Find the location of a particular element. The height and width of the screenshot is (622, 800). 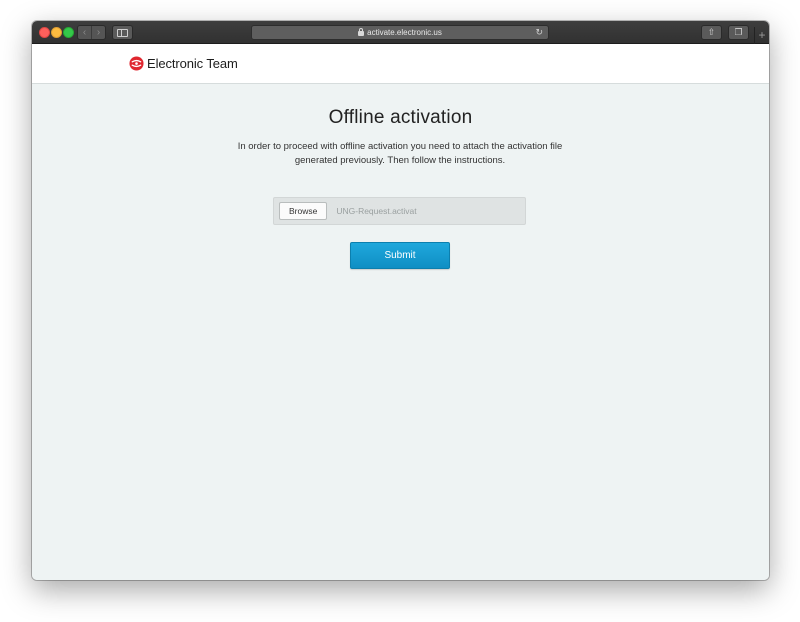

browser-toolbar: ‹ › activate.electronic.us ↻ ⇧ ❐ + is located at coordinates (400, 32).